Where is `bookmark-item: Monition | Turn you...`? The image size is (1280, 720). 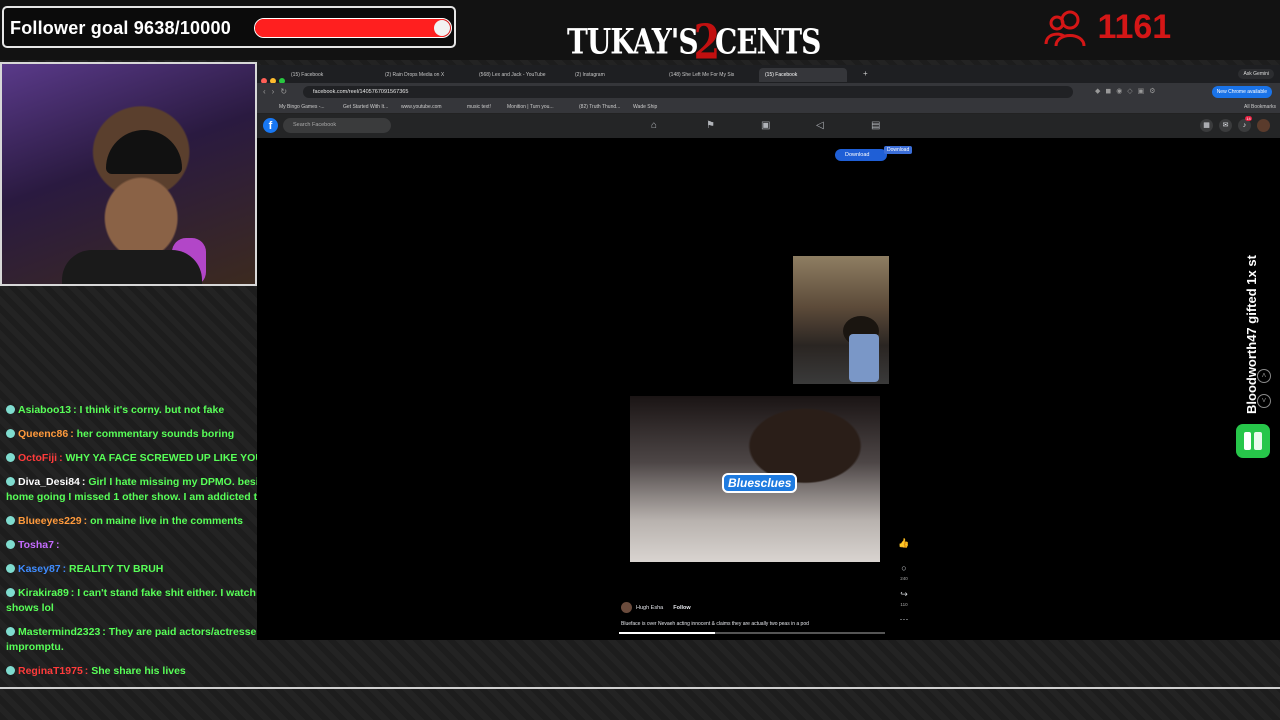
bookmark-item: Monition | Turn you... is located at coordinates (530, 107).